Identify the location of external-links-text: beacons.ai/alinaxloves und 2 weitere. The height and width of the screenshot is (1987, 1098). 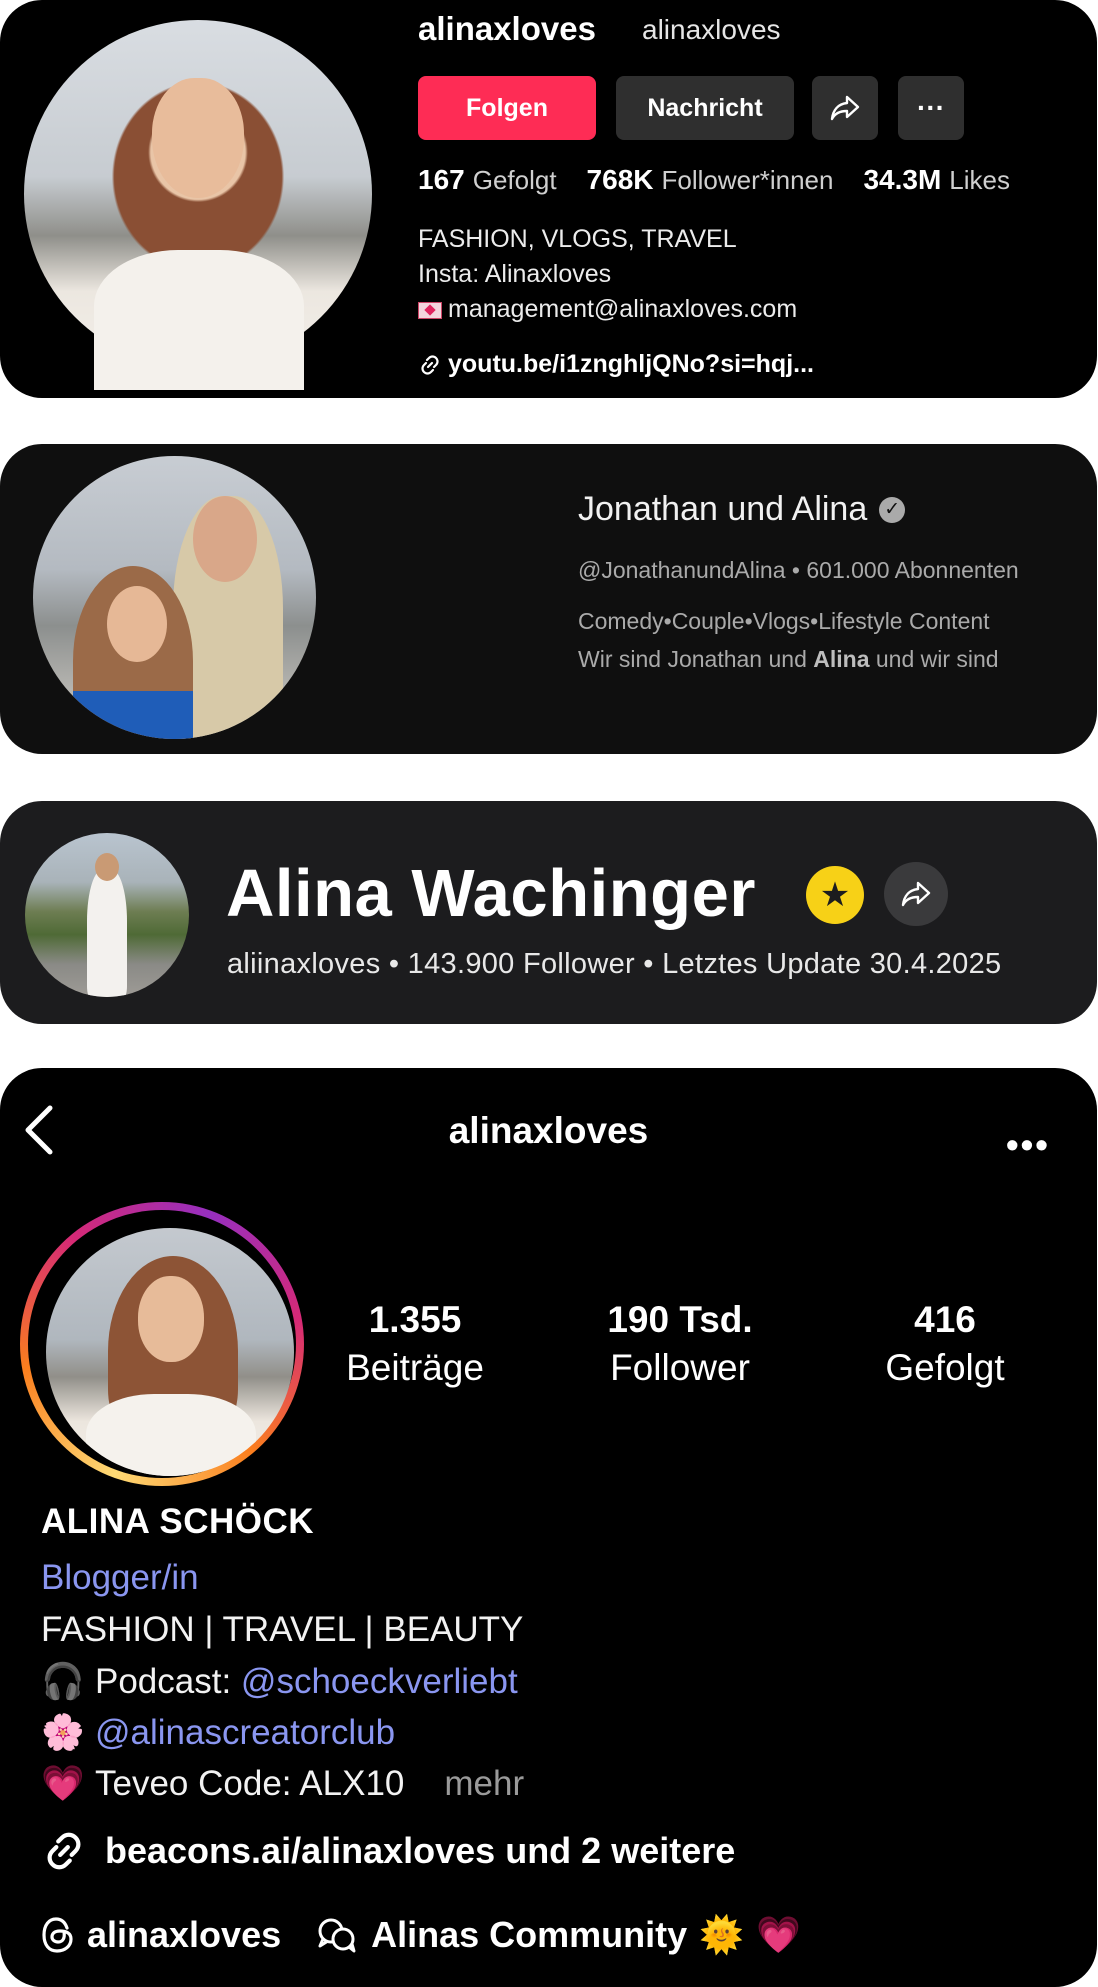
(420, 1851).